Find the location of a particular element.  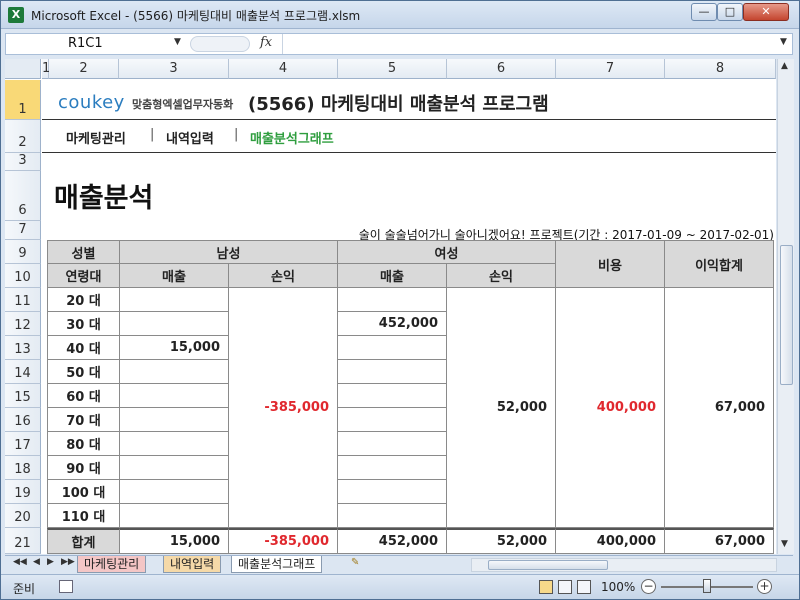

row-header: 1 is located at coordinates (23, 100).